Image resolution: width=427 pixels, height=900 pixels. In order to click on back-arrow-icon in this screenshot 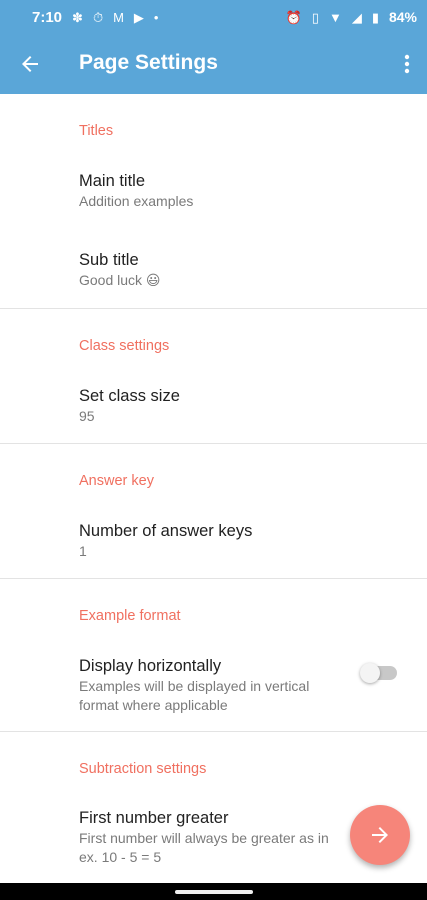, I will do `click(30, 64)`.